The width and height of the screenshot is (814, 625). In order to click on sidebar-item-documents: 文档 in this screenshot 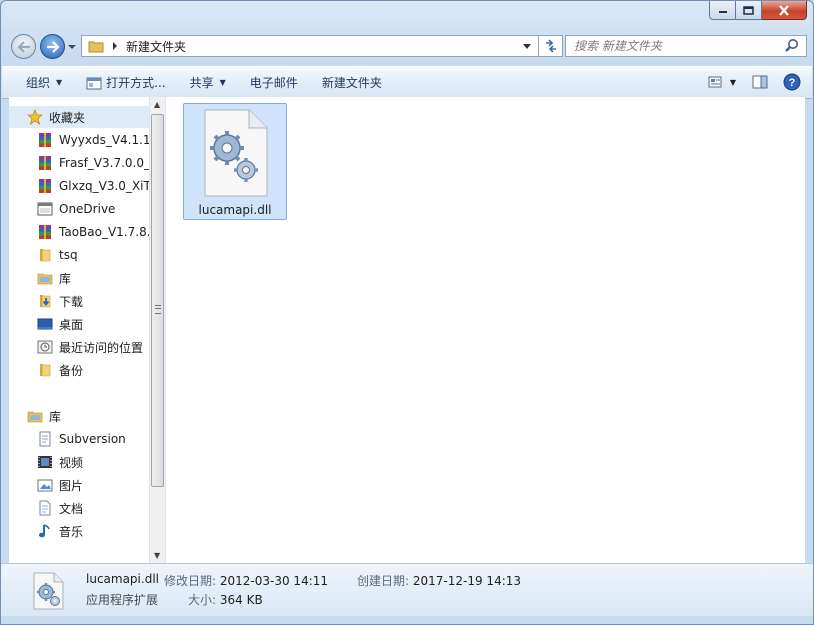, I will do `click(60, 508)`.